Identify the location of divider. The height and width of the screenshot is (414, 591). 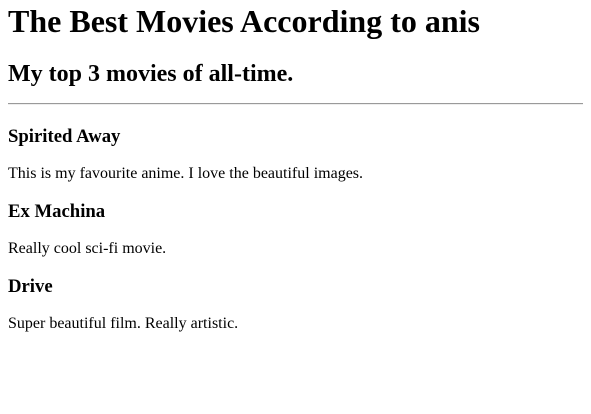
(295, 104).